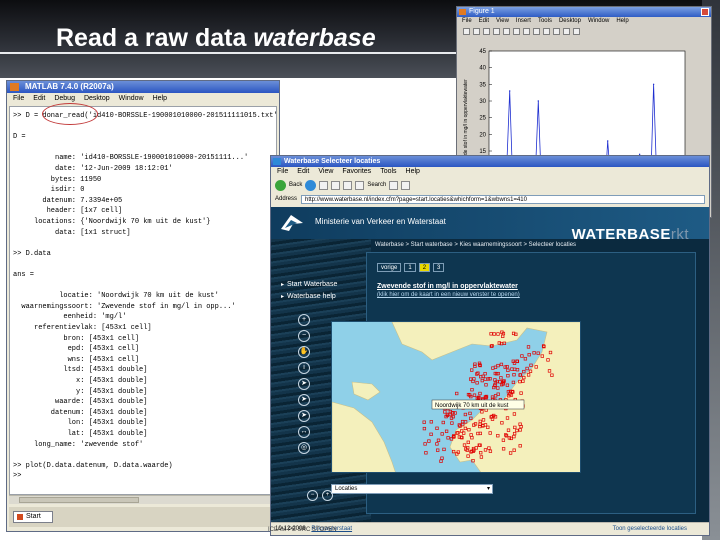 Image resolution: width=720 pixels, height=540 pixels. What do you see at coordinates (705, 12) in the screenshot?
I see `close-icon` at bounding box center [705, 12].